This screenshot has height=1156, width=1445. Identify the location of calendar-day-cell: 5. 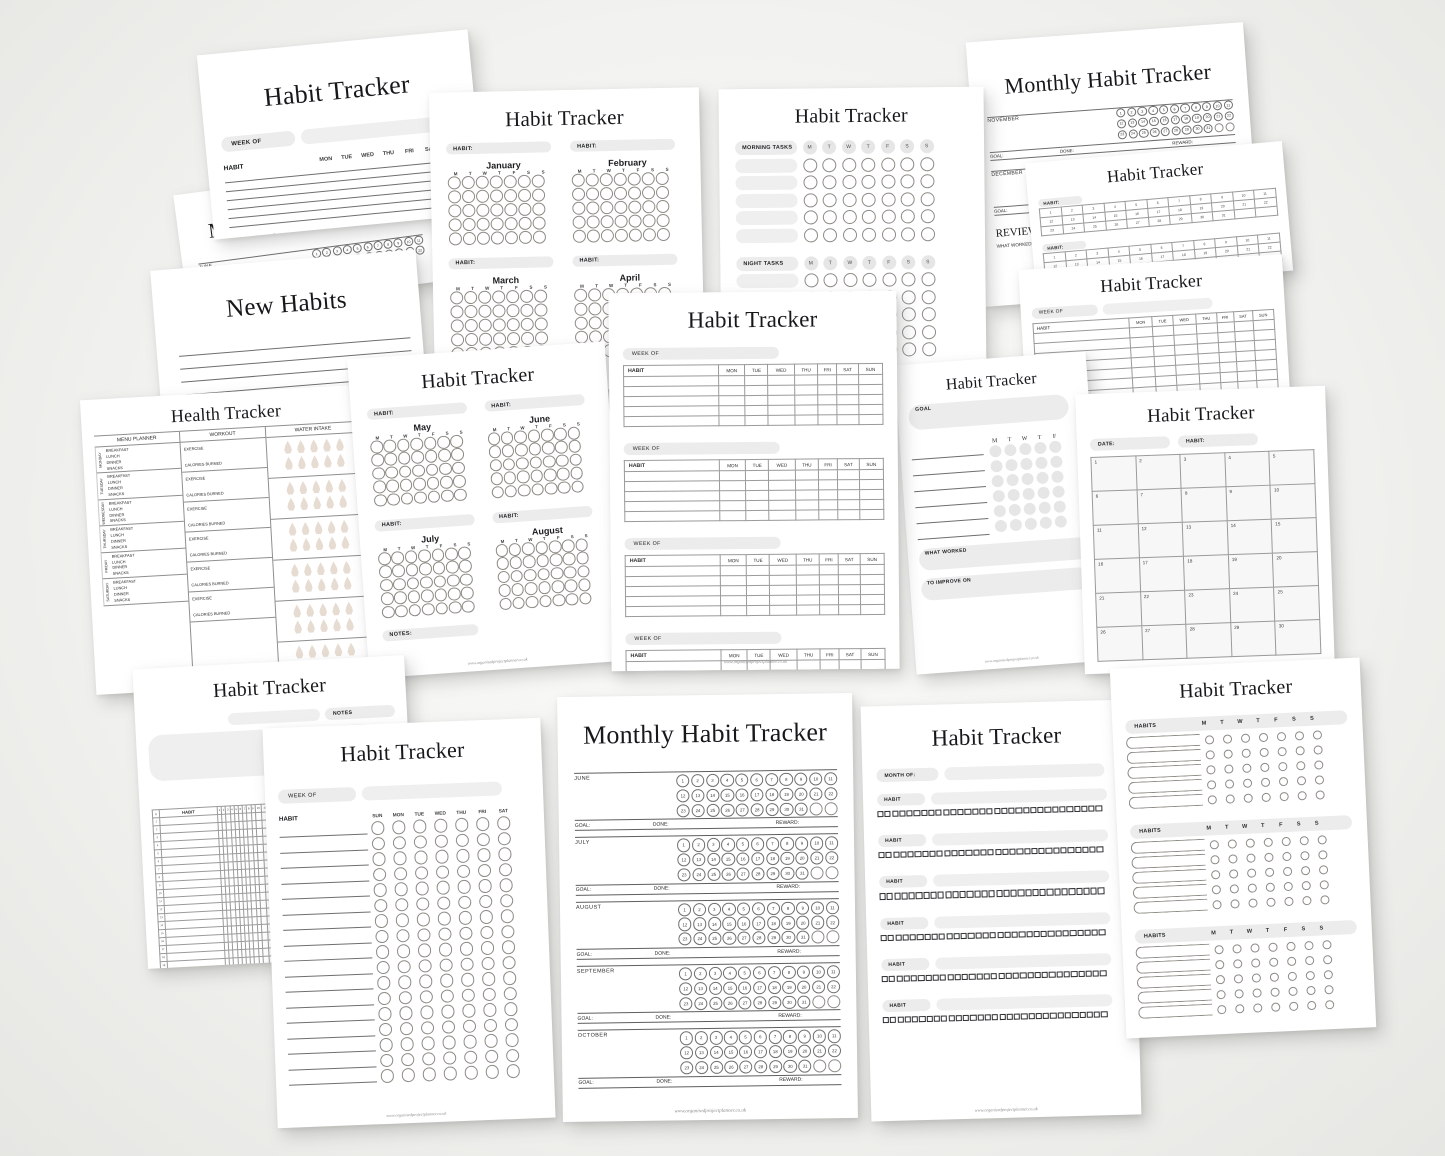
(1292, 467).